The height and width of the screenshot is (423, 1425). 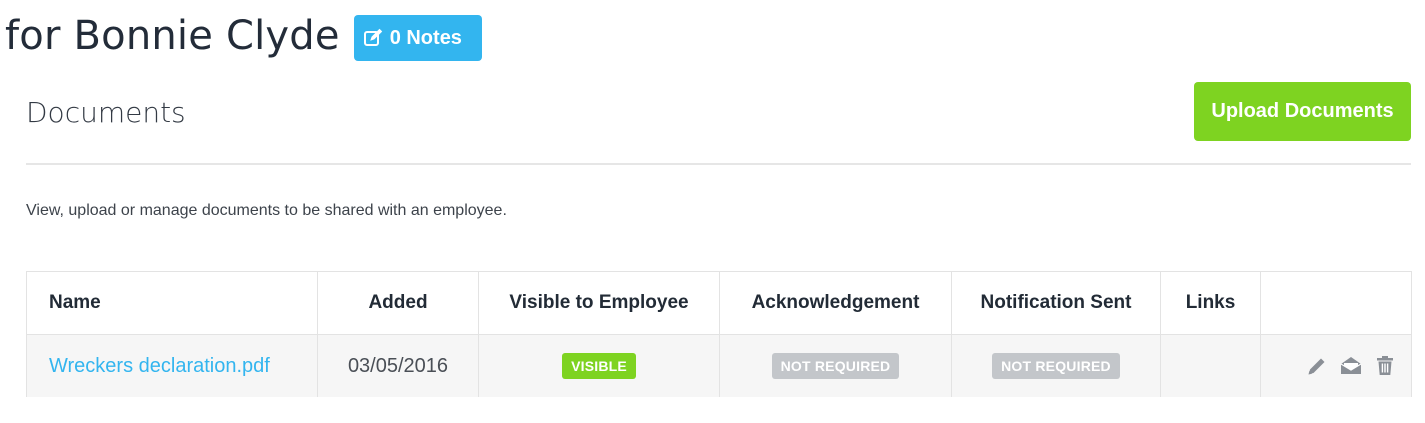 What do you see at coordinates (1302, 111) in the screenshot?
I see `upload-documents-button: Upload Documents` at bounding box center [1302, 111].